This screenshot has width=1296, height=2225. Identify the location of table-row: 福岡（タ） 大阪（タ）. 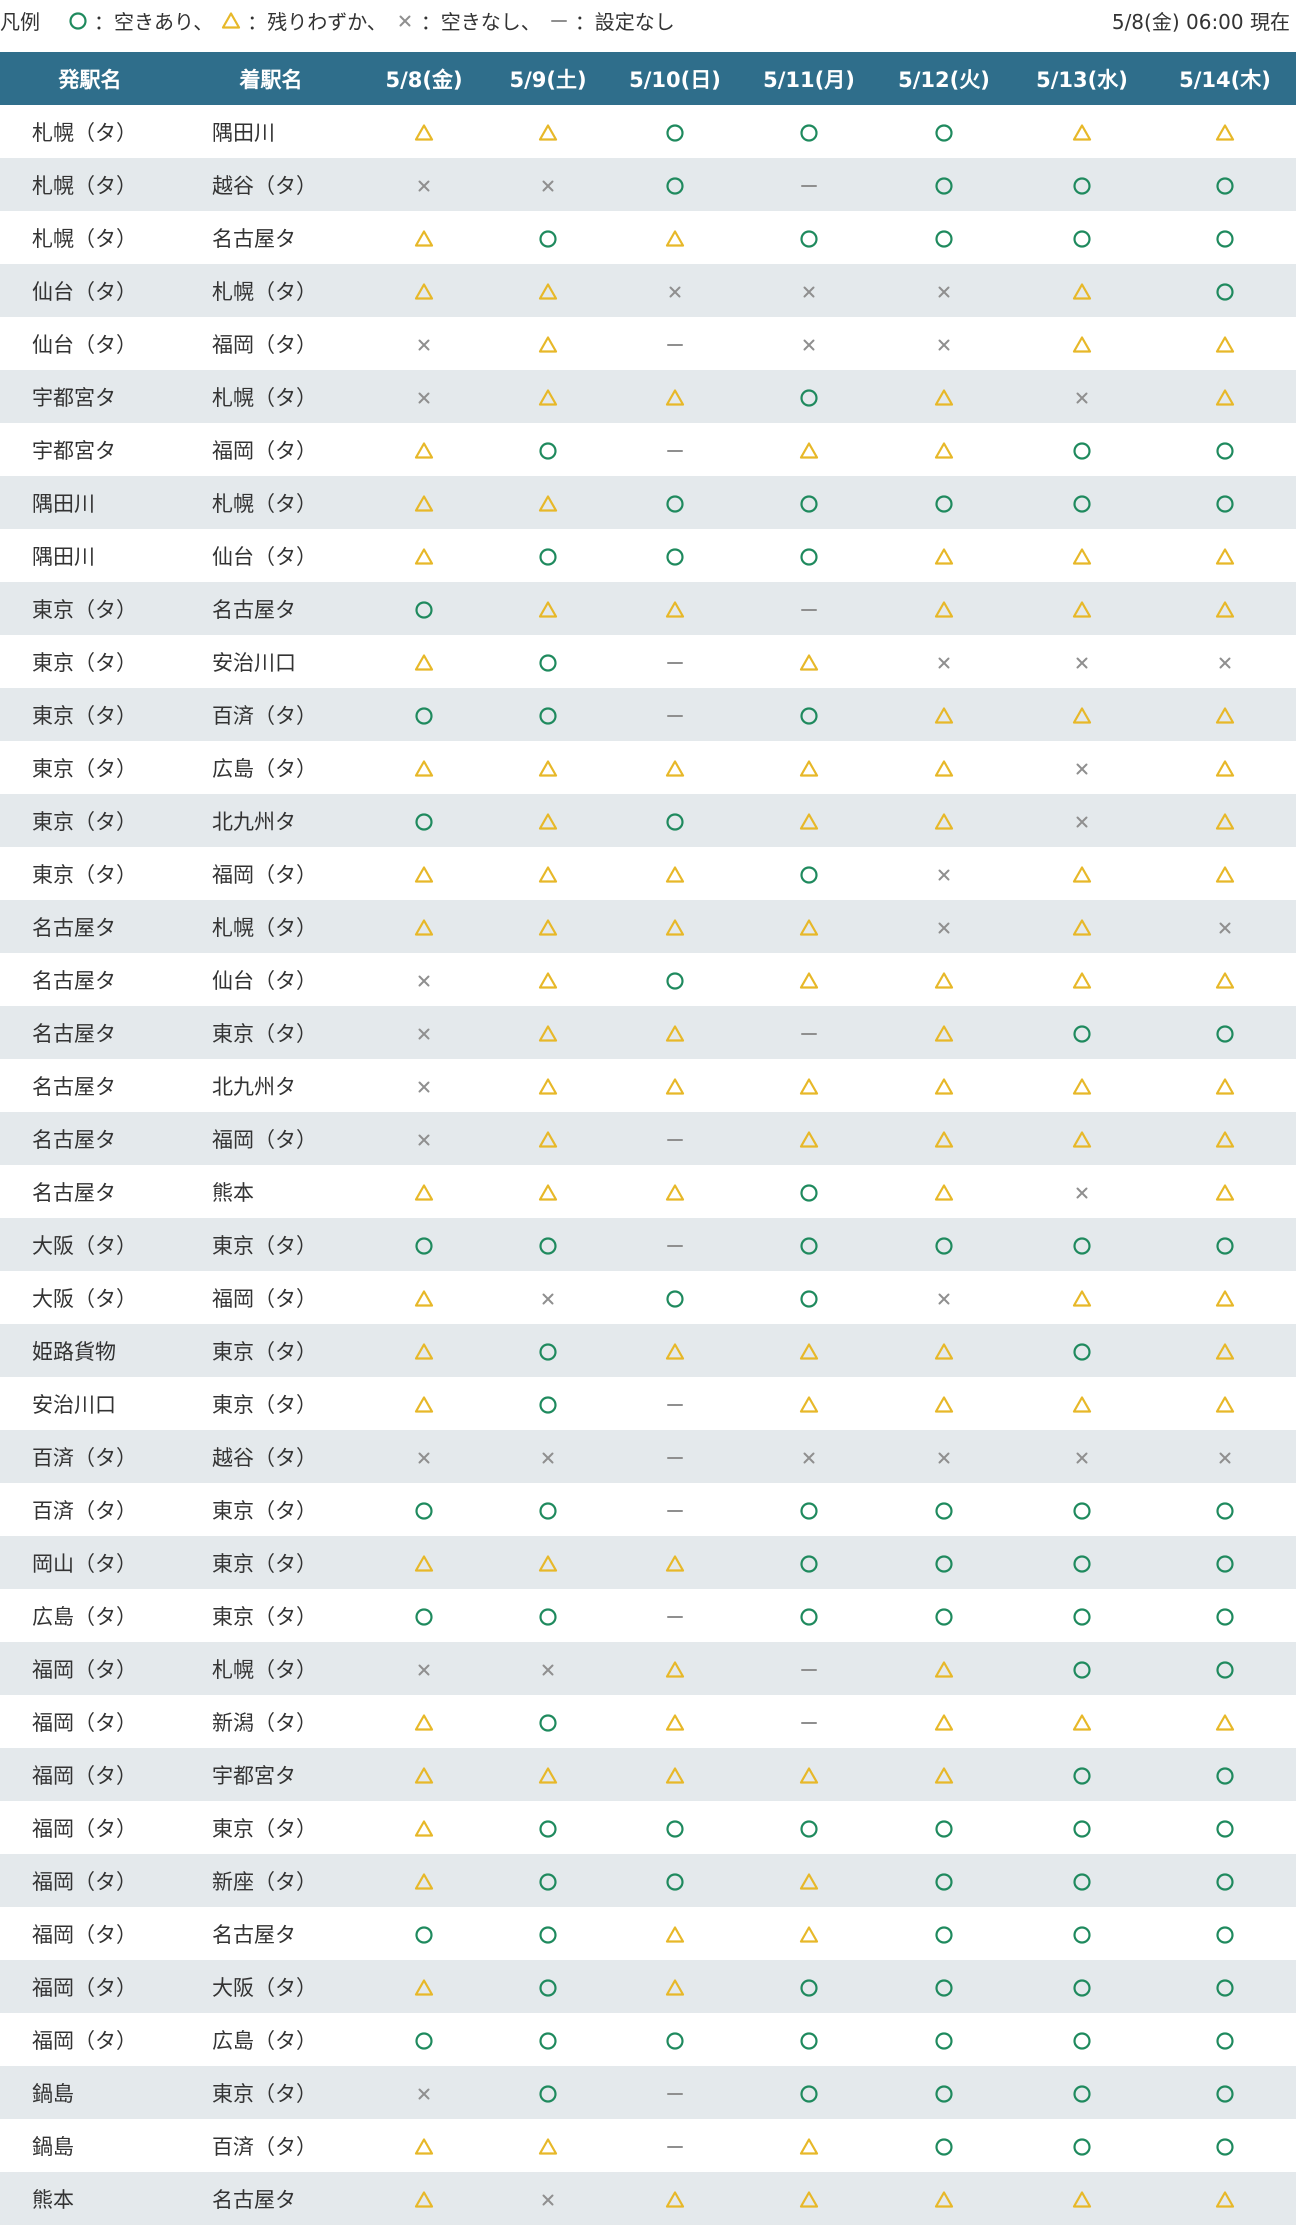
(648, 1986).